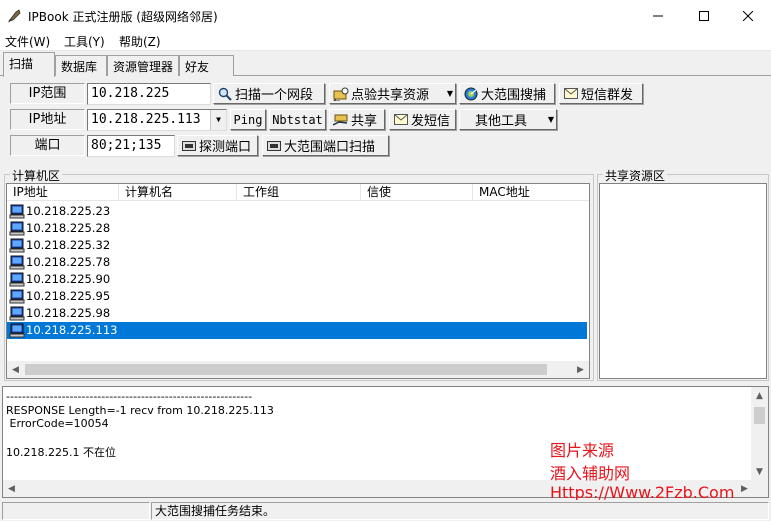 The width and height of the screenshot is (771, 521). What do you see at coordinates (225, 147) in the screenshot?
I see `probe-port-label: 探测端口` at bounding box center [225, 147].